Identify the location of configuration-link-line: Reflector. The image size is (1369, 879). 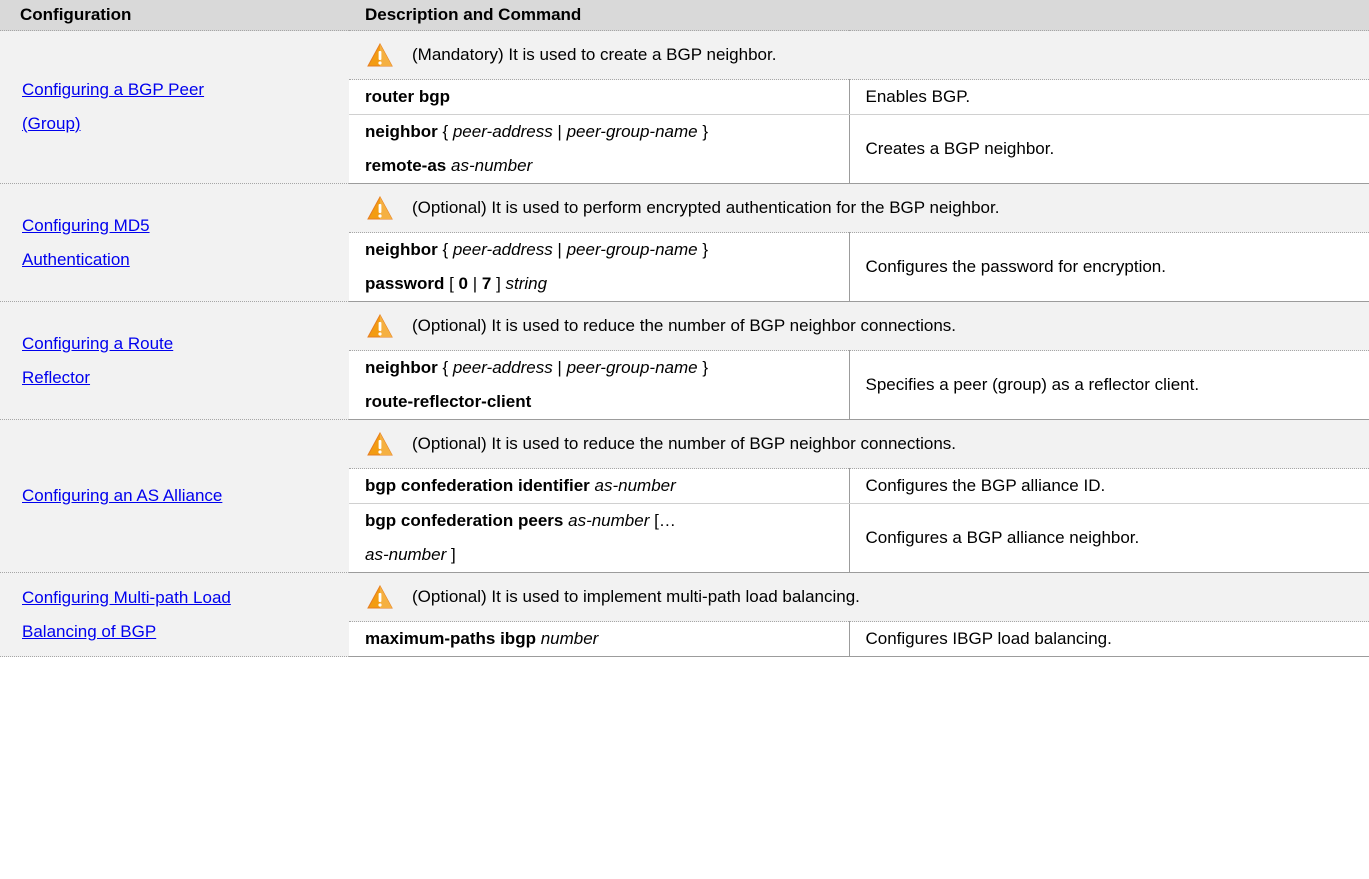
(56, 377).